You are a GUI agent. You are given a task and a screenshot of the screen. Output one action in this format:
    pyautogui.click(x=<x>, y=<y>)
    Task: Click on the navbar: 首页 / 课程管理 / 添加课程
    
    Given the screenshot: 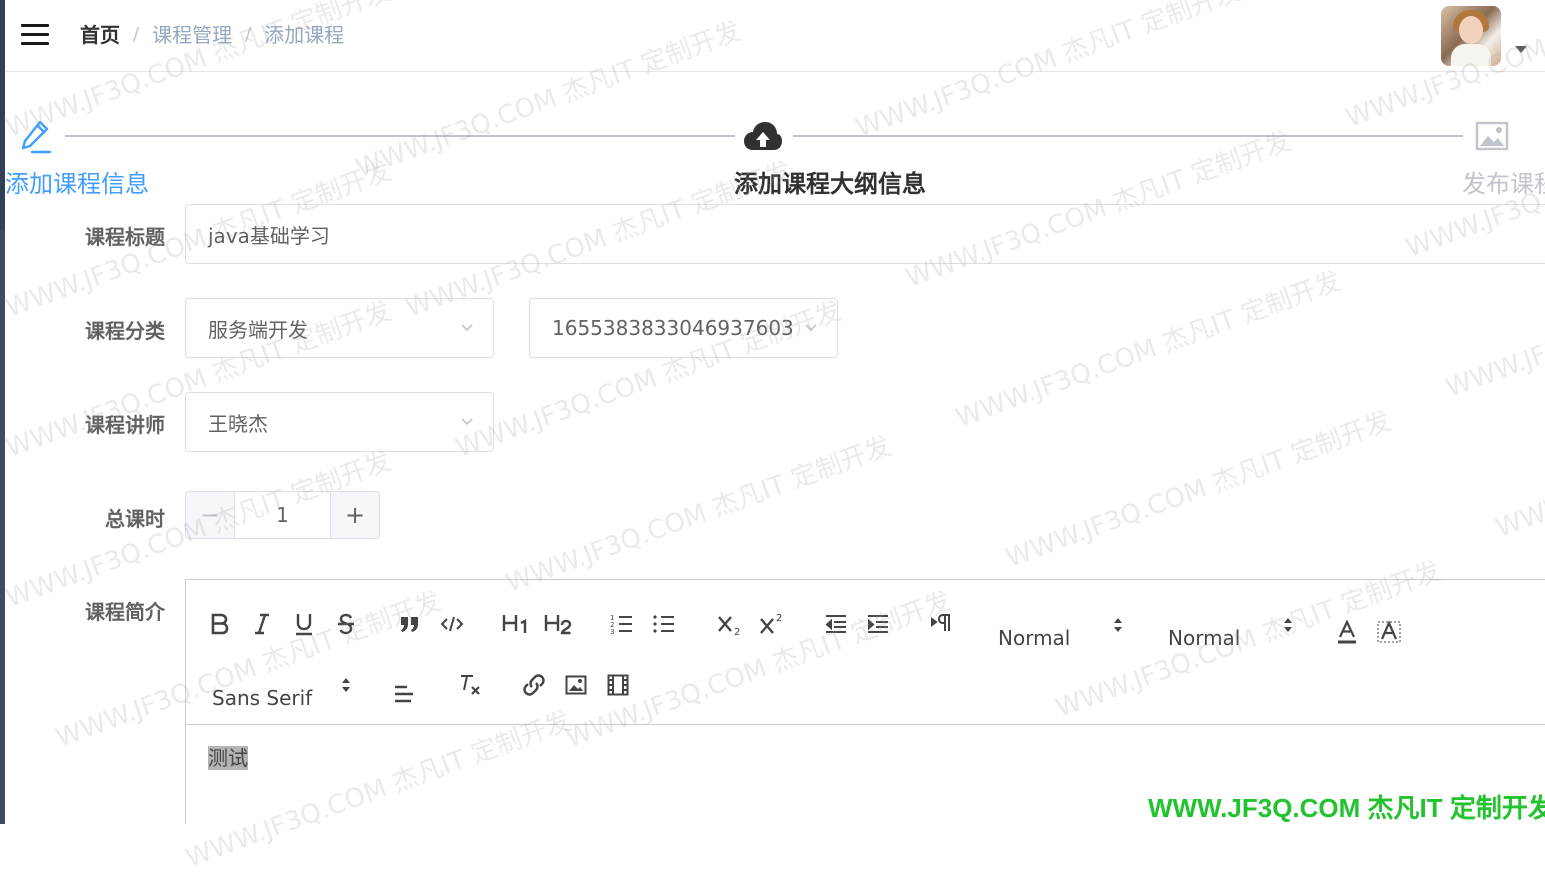 What is the action you would take?
    pyautogui.click(x=775, y=36)
    